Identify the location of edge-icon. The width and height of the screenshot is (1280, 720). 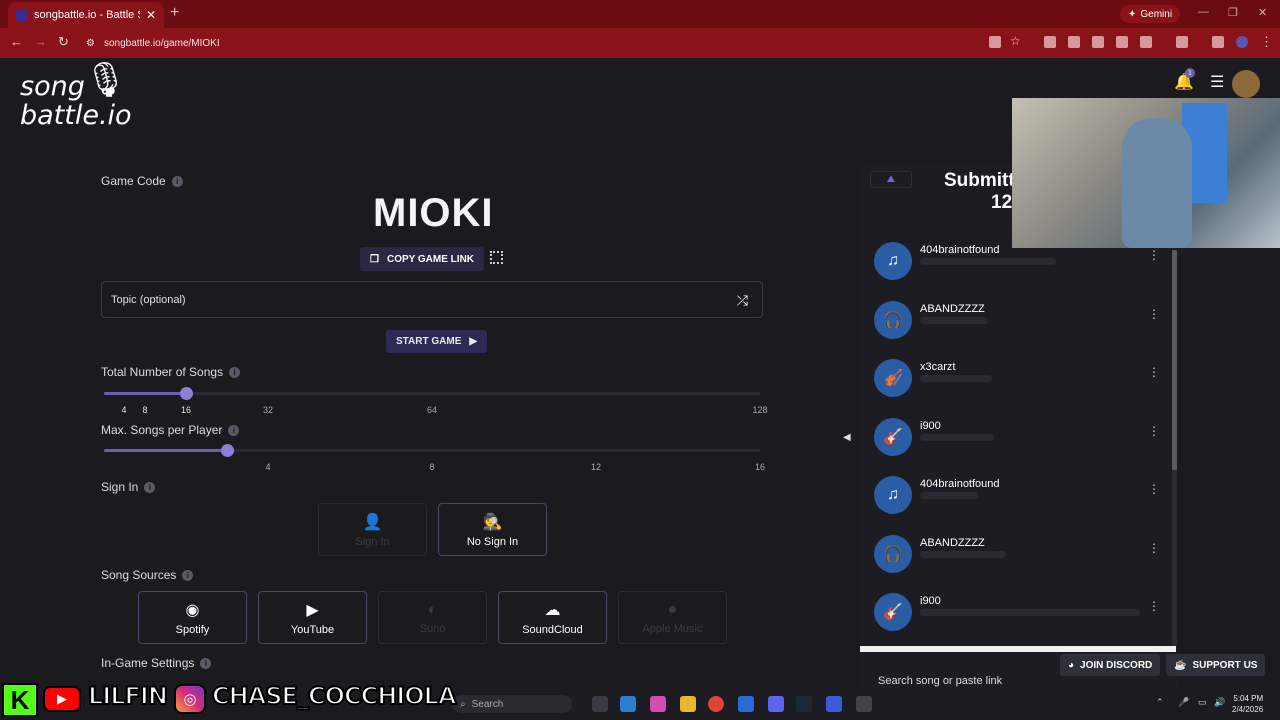
(628, 704).